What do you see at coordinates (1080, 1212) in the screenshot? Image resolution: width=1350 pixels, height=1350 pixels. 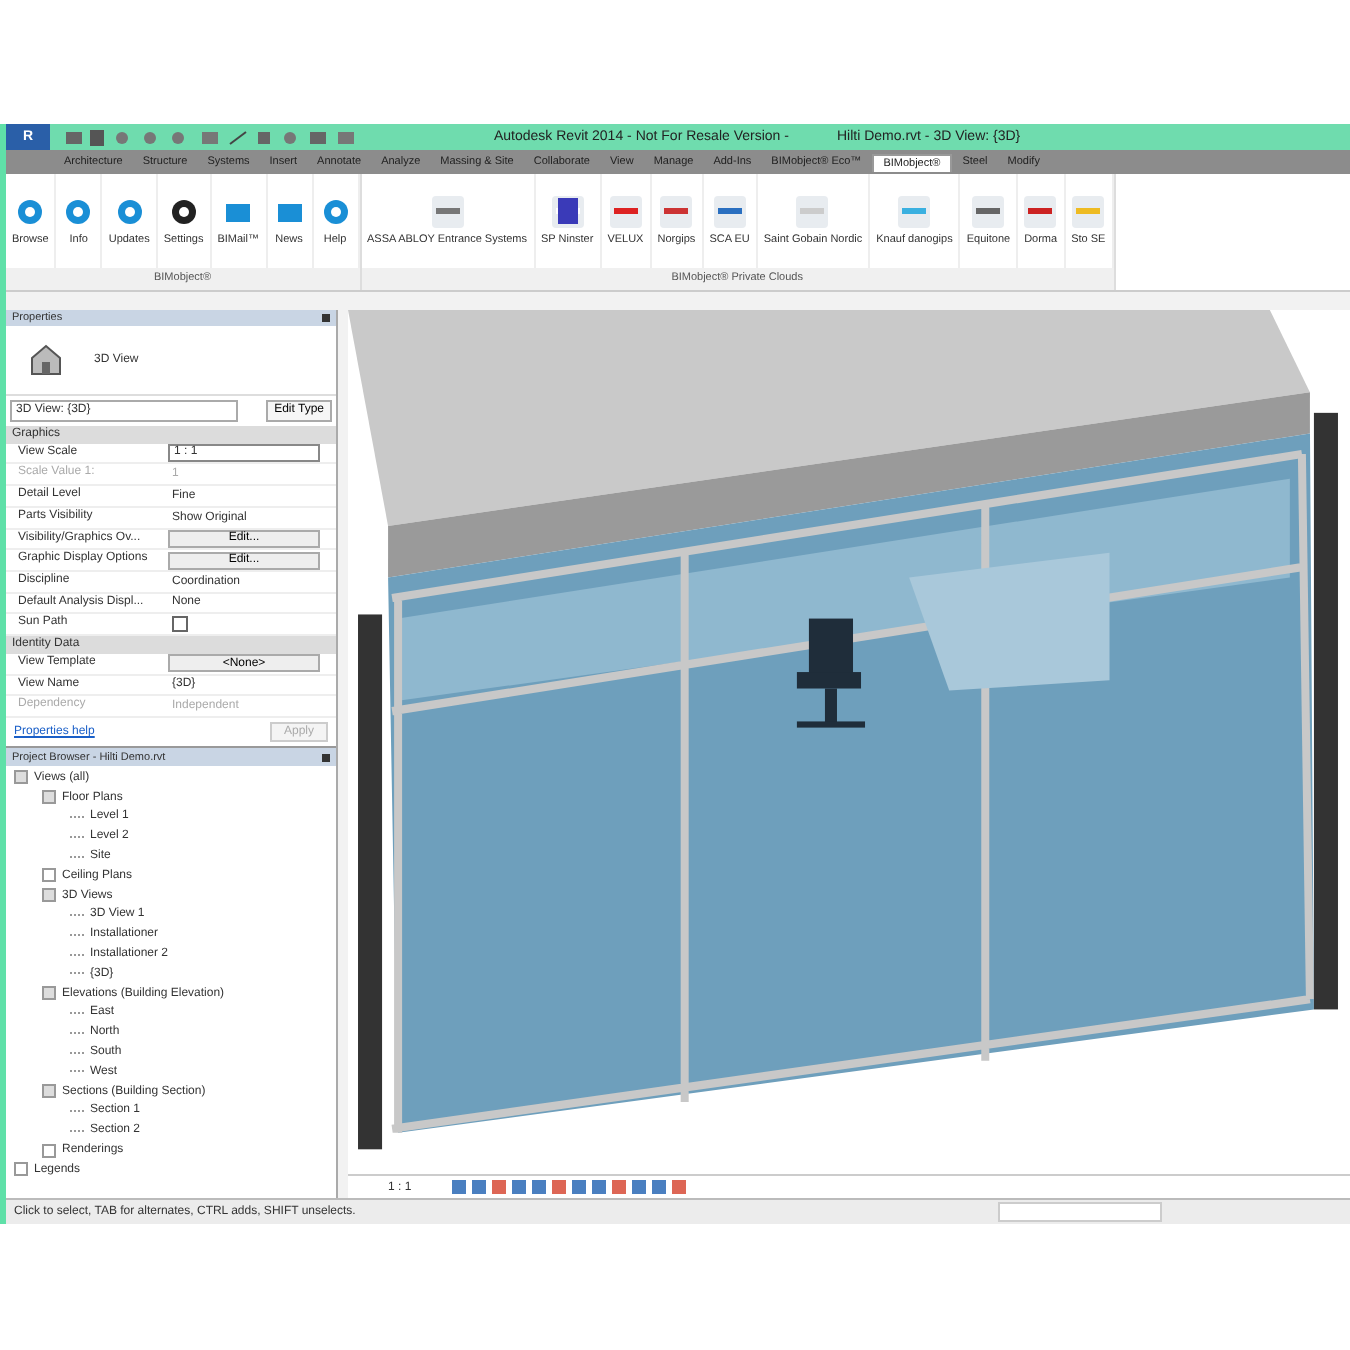 I see `status-field` at bounding box center [1080, 1212].